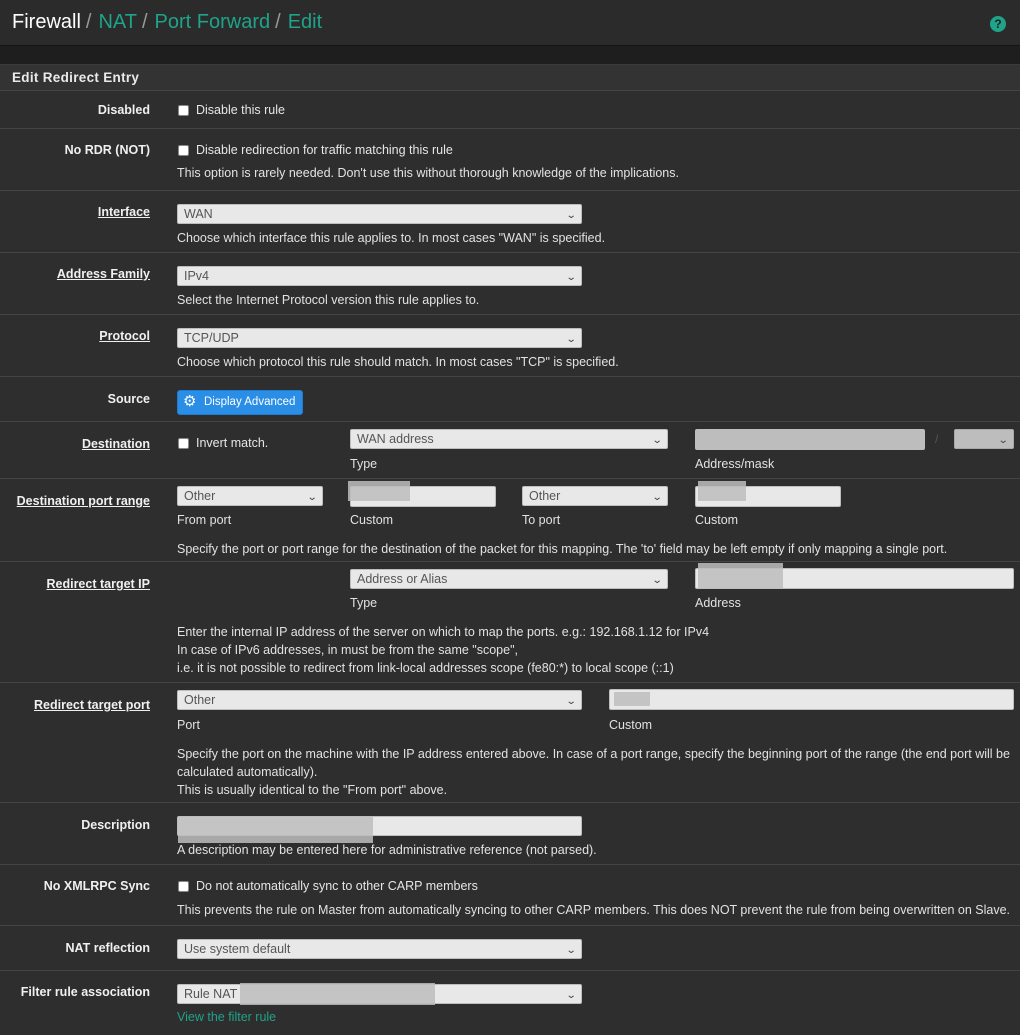 This screenshot has width=1020, height=1035. What do you see at coordinates (98, 584) in the screenshot?
I see `redirect-ip-label: Redirect target IP` at bounding box center [98, 584].